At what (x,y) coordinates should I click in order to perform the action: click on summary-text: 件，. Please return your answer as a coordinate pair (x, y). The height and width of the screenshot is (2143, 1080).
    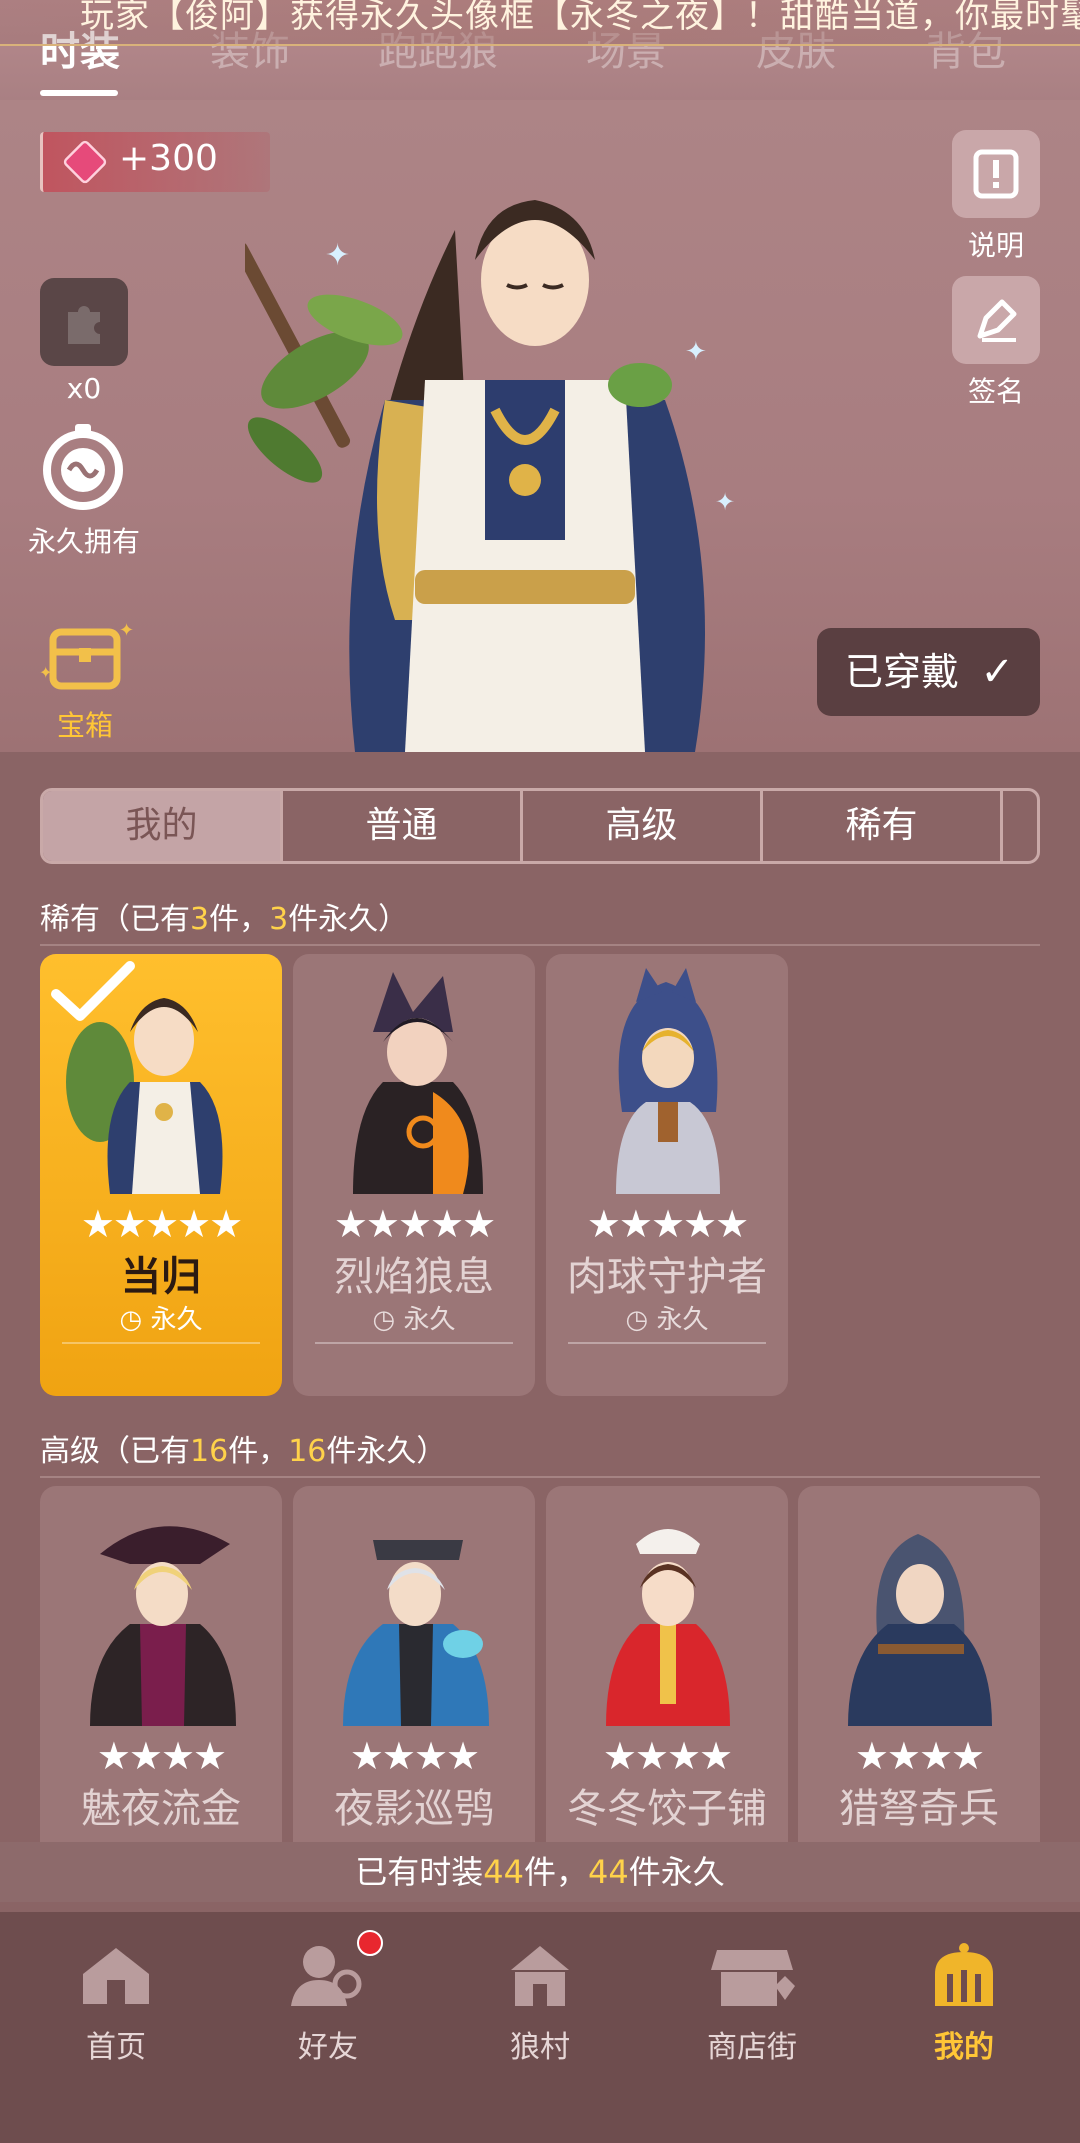
    Looking at the image, I should click on (555, 1872).